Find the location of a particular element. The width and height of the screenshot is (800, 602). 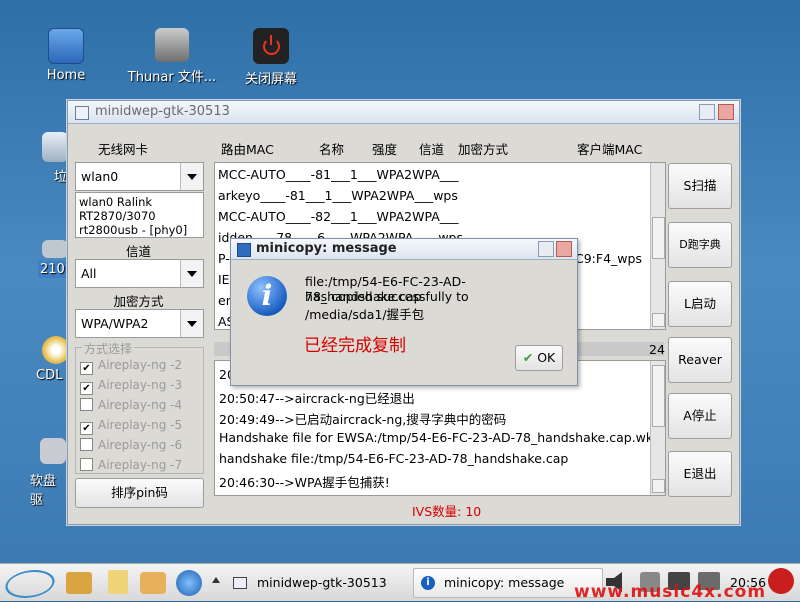

hard-drive-icon is located at coordinates (55, 249).